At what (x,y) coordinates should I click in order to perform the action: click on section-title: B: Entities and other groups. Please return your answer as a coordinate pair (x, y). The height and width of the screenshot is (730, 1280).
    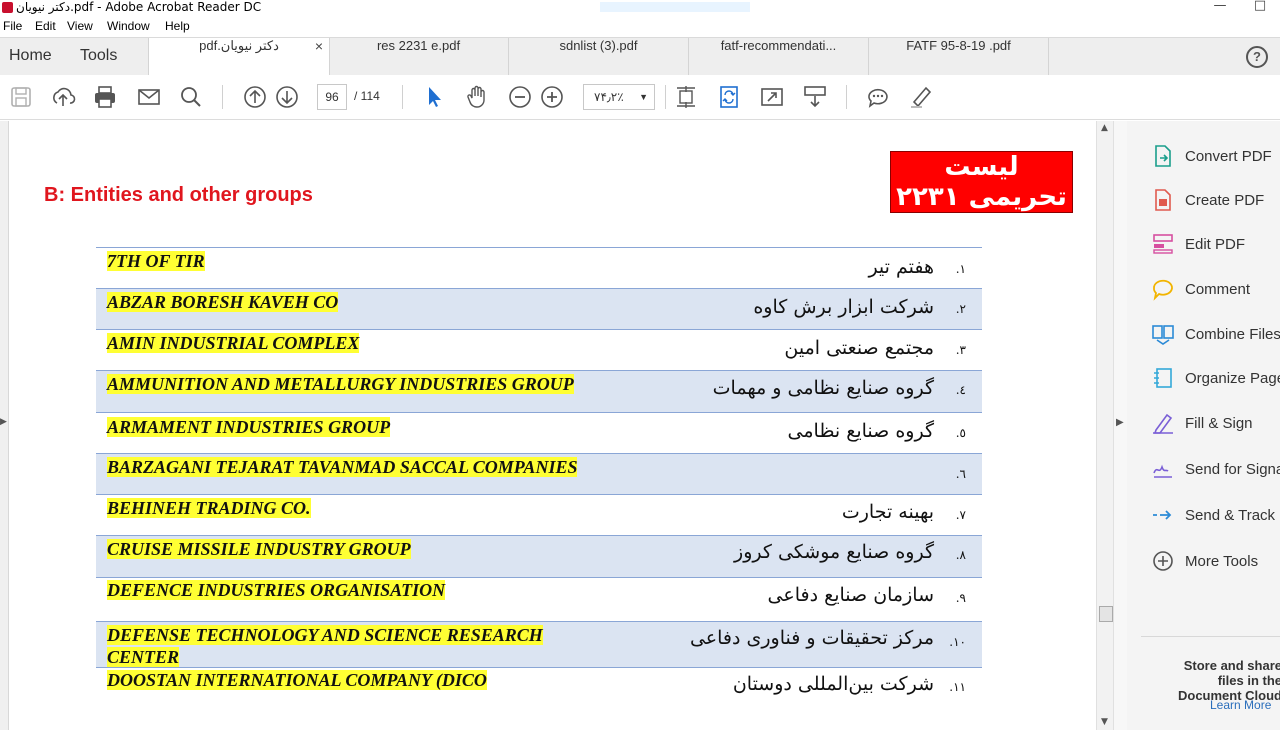
    Looking at the image, I should click on (178, 195).